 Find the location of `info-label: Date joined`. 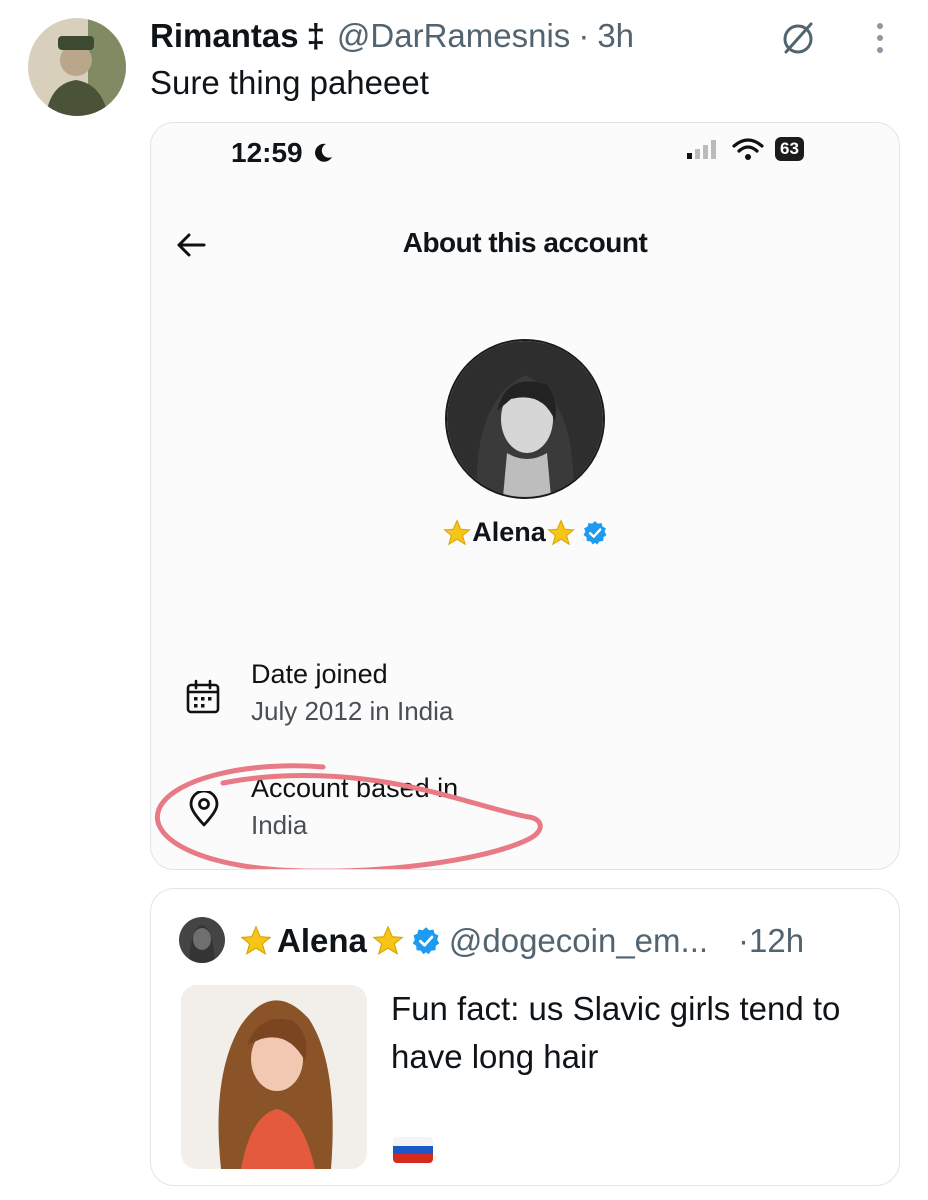

info-label: Date joined is located at coordinates (319, 674).